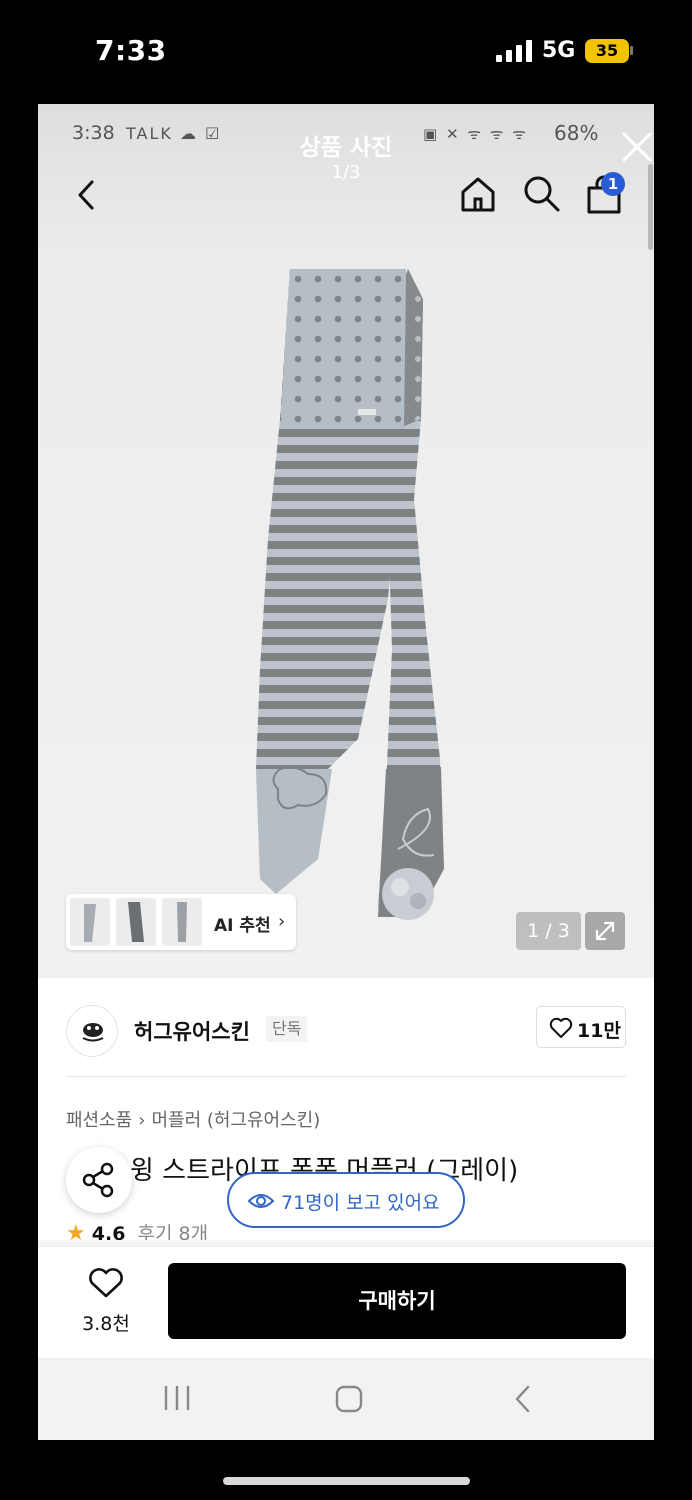 The image size is (692, 1500). I want to click on android-back-icon, so click(523, 1399).